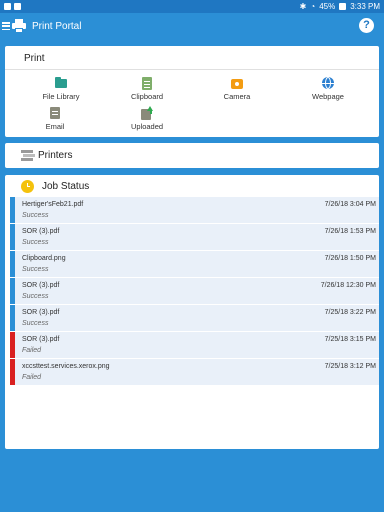  What do you see at coordinates (55, 126) in the screenshot?
I see `tile-label: Email` at bounding box center [55, 126].